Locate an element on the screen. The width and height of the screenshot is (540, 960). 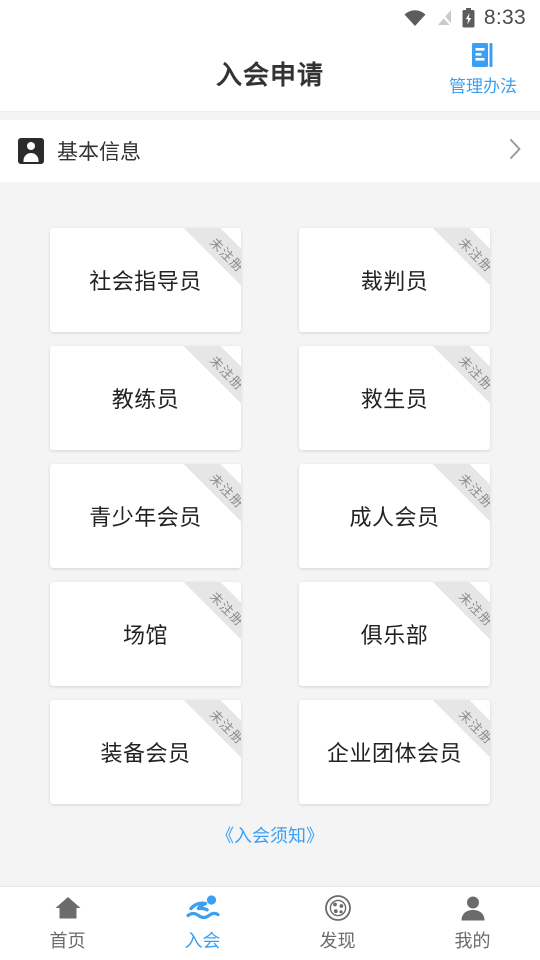
membership-card: 青少年会员 未注册 is located at coordinates (145, 516).